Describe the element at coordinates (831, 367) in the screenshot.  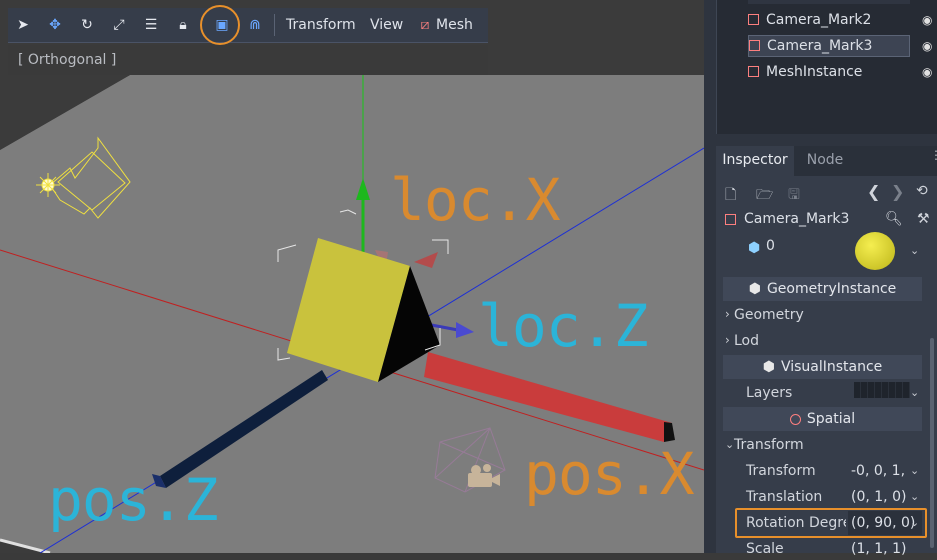
I see `section-title: VisualInstance` at that location.